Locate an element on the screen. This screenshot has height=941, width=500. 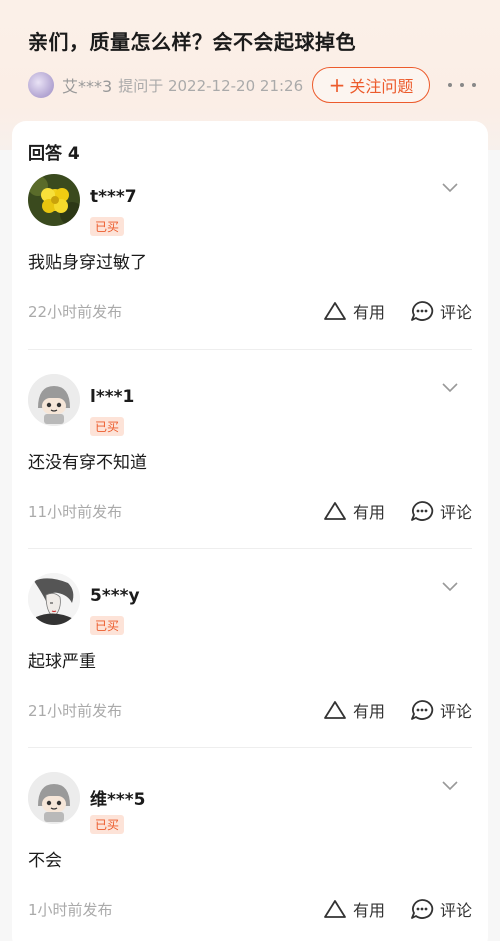
asker-name: 艾***3 is located at coordinates (87, 85).